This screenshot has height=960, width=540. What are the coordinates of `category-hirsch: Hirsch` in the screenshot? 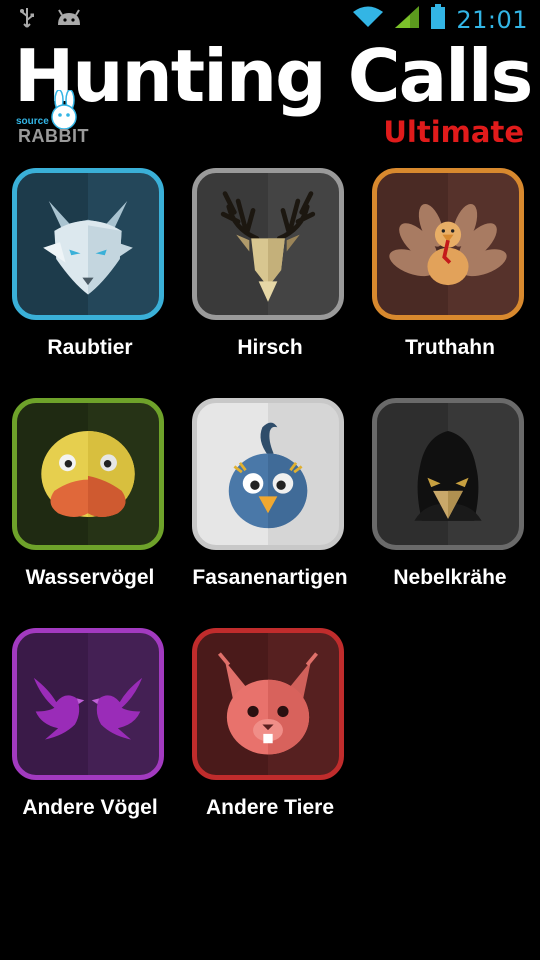 It's located at (270, 281).